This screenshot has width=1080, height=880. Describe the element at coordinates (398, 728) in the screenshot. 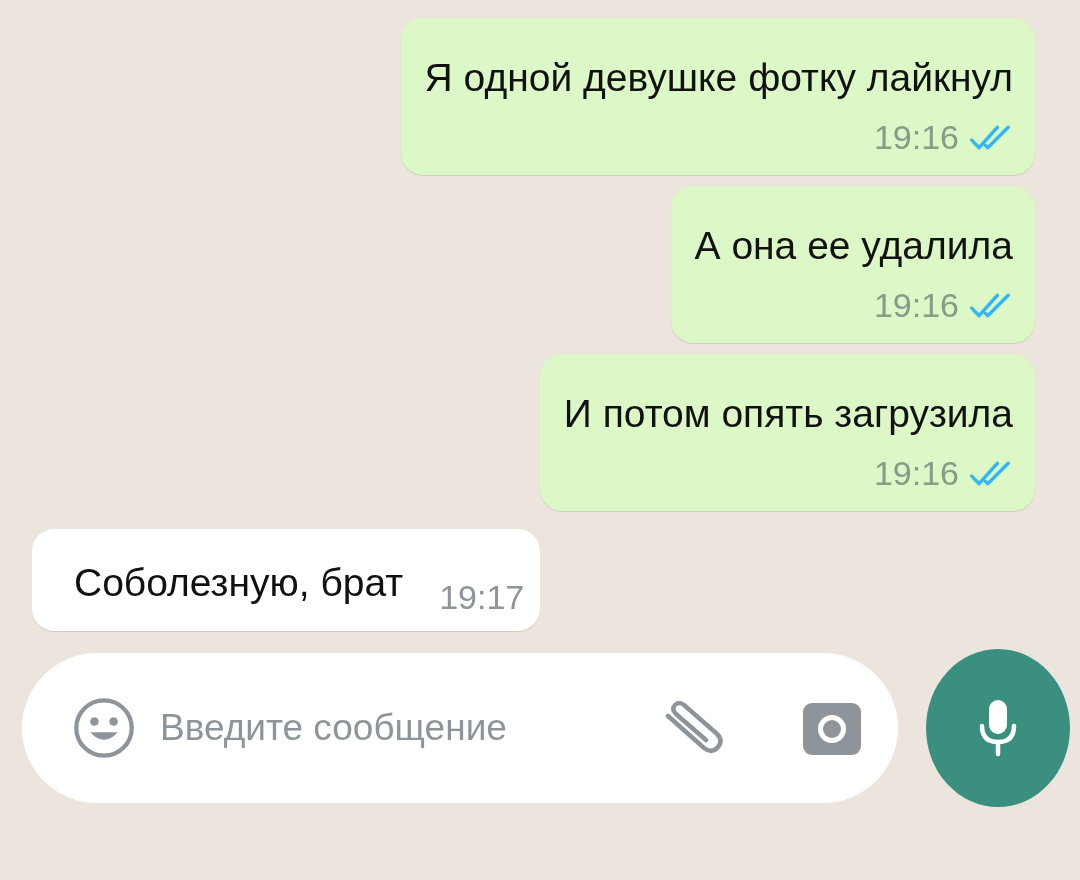

I see `message-field: Введите сообщение` at that location.